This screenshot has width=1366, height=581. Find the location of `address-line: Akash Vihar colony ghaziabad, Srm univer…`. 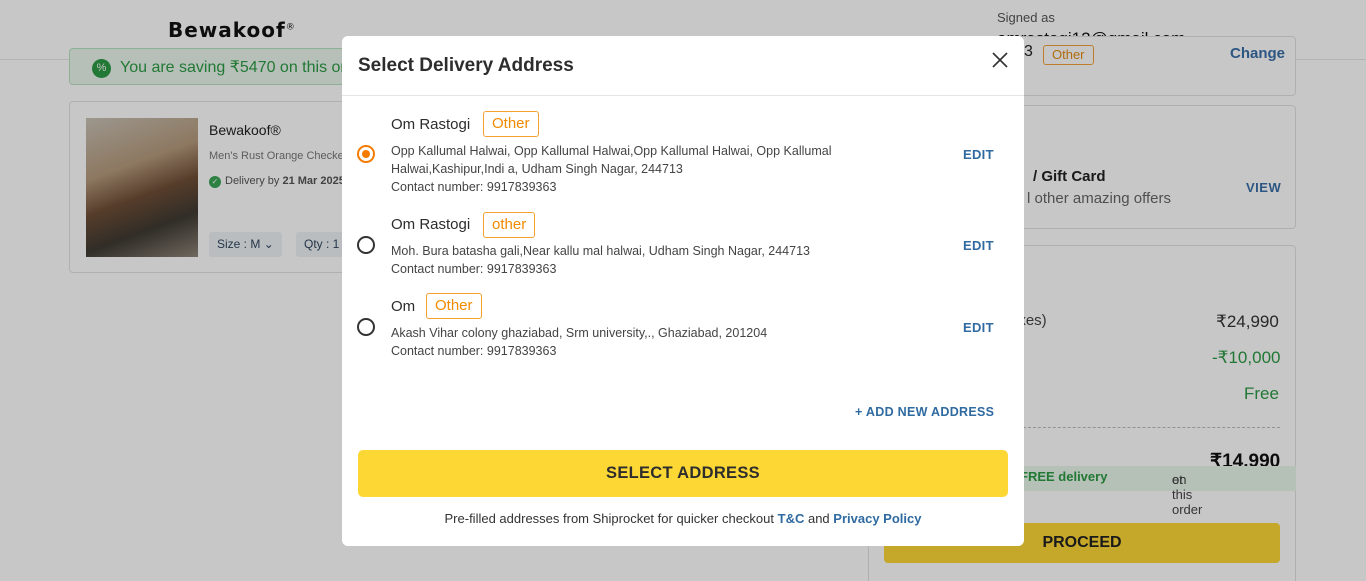

address-line: Akash Vihar colony ghaziabad, Srm univer… is located at coordinates (579, 333).